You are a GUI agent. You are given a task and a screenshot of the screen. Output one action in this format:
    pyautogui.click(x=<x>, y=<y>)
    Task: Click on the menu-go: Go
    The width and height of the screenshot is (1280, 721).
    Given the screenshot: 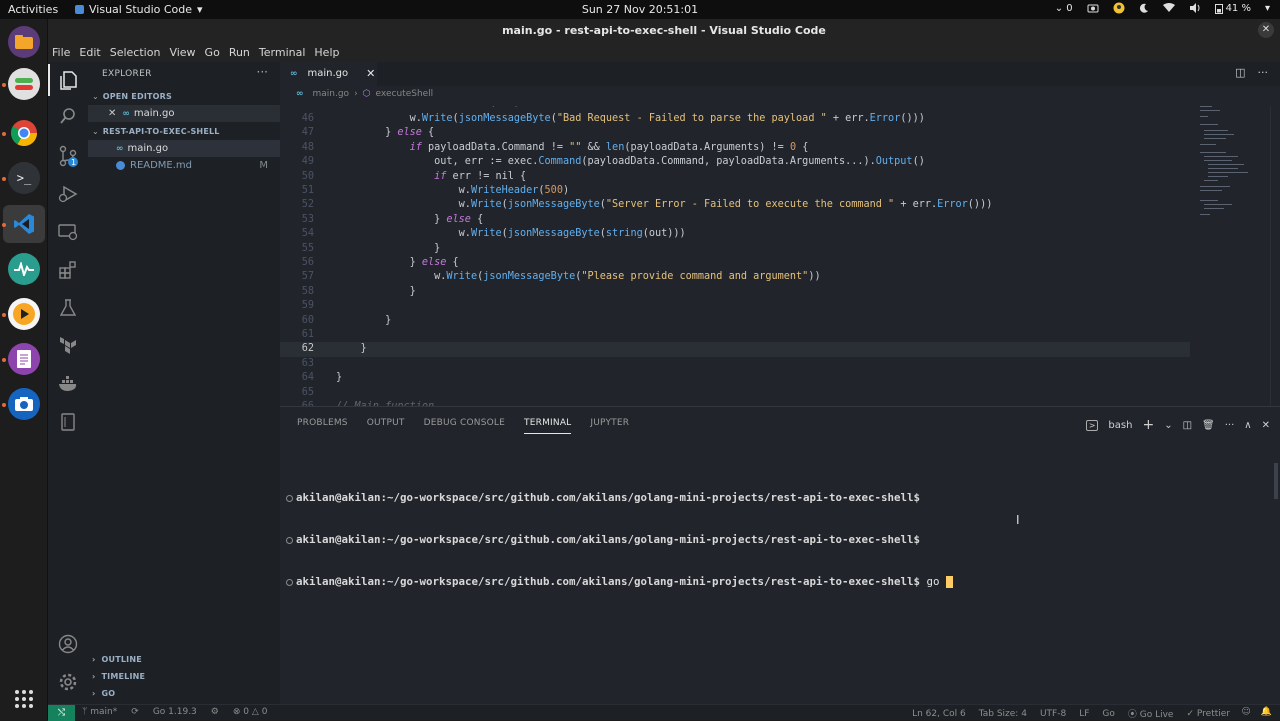 What is the action you would take?
    pyautogui.click(x=212, y=52)
    